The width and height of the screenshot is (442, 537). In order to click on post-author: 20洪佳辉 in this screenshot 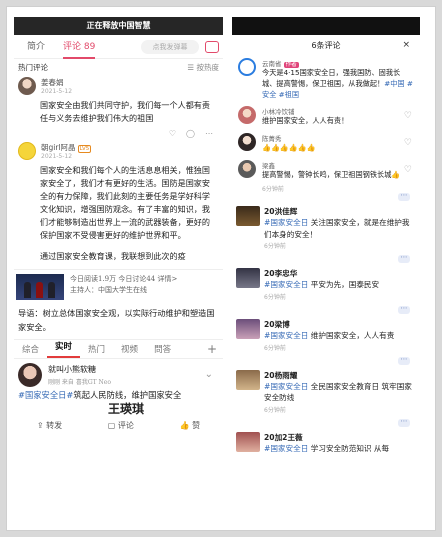, I will do `click(281, 211)`.